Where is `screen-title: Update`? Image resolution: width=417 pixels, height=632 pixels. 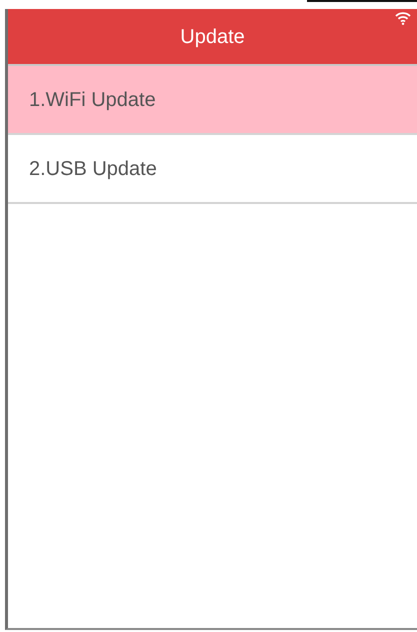
screen-title: Update is located at coordinates (212, 37).